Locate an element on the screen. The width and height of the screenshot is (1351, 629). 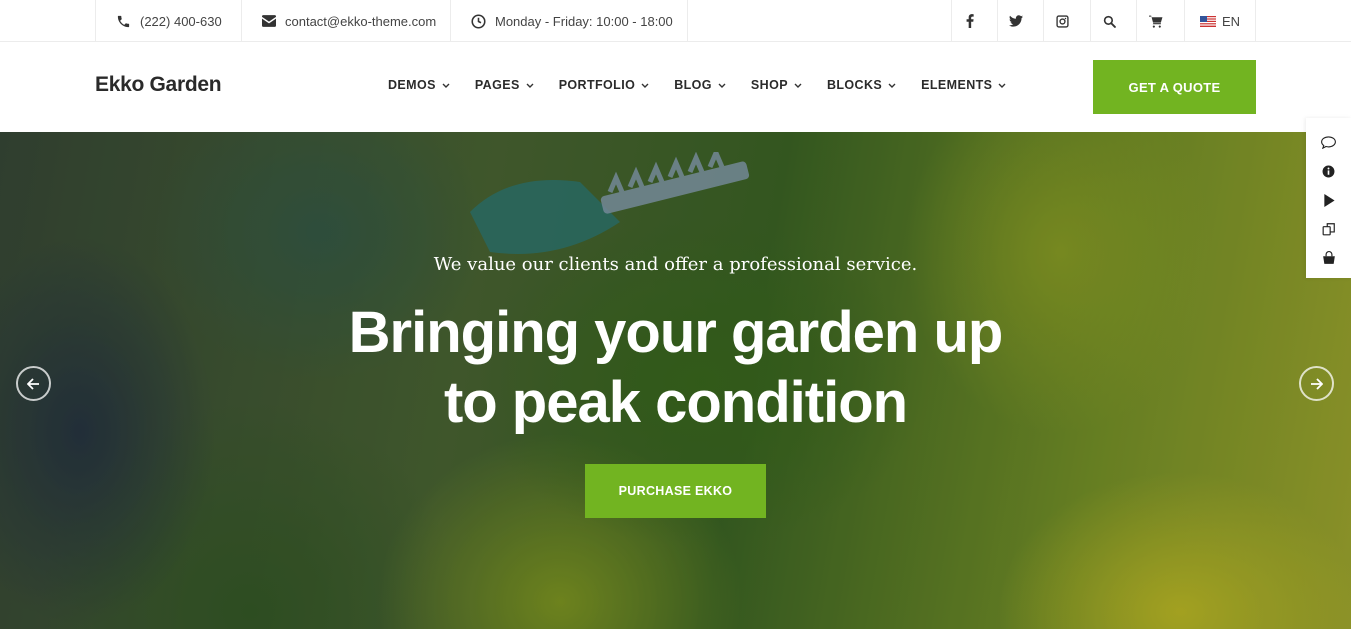
search-icon is located at coordinates (1109, 21).